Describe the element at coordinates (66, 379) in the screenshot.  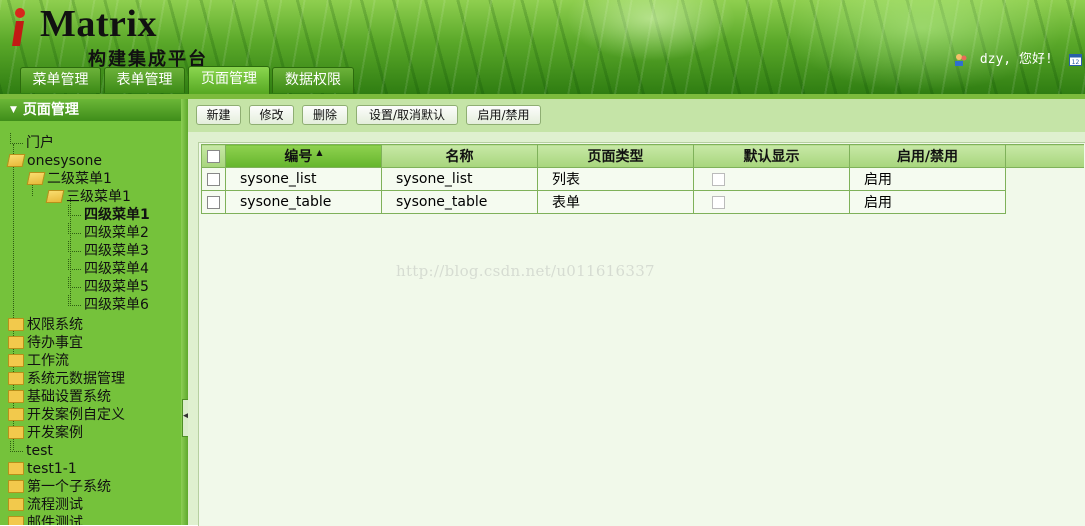
I see `tree-node-metadata: 系统元数据管理` at that location.